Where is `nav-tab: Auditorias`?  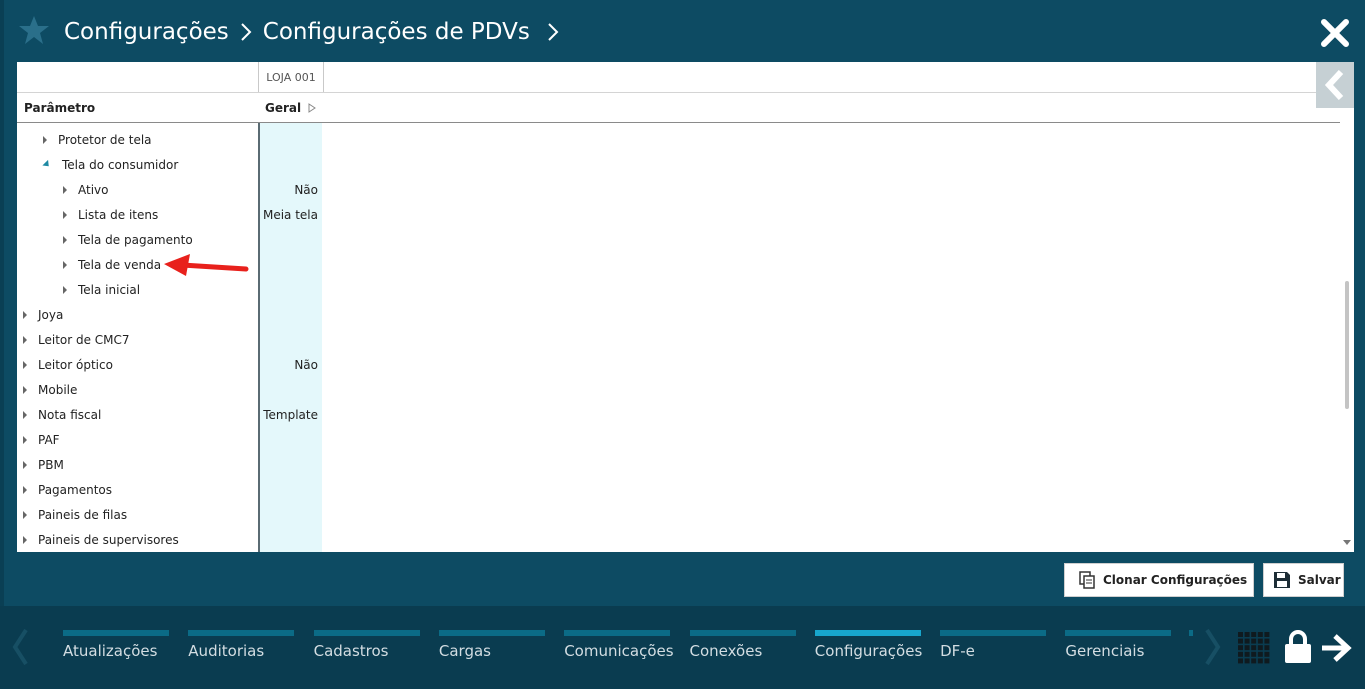
nav-tab: Auditorias is located at coordinates (241, 650).